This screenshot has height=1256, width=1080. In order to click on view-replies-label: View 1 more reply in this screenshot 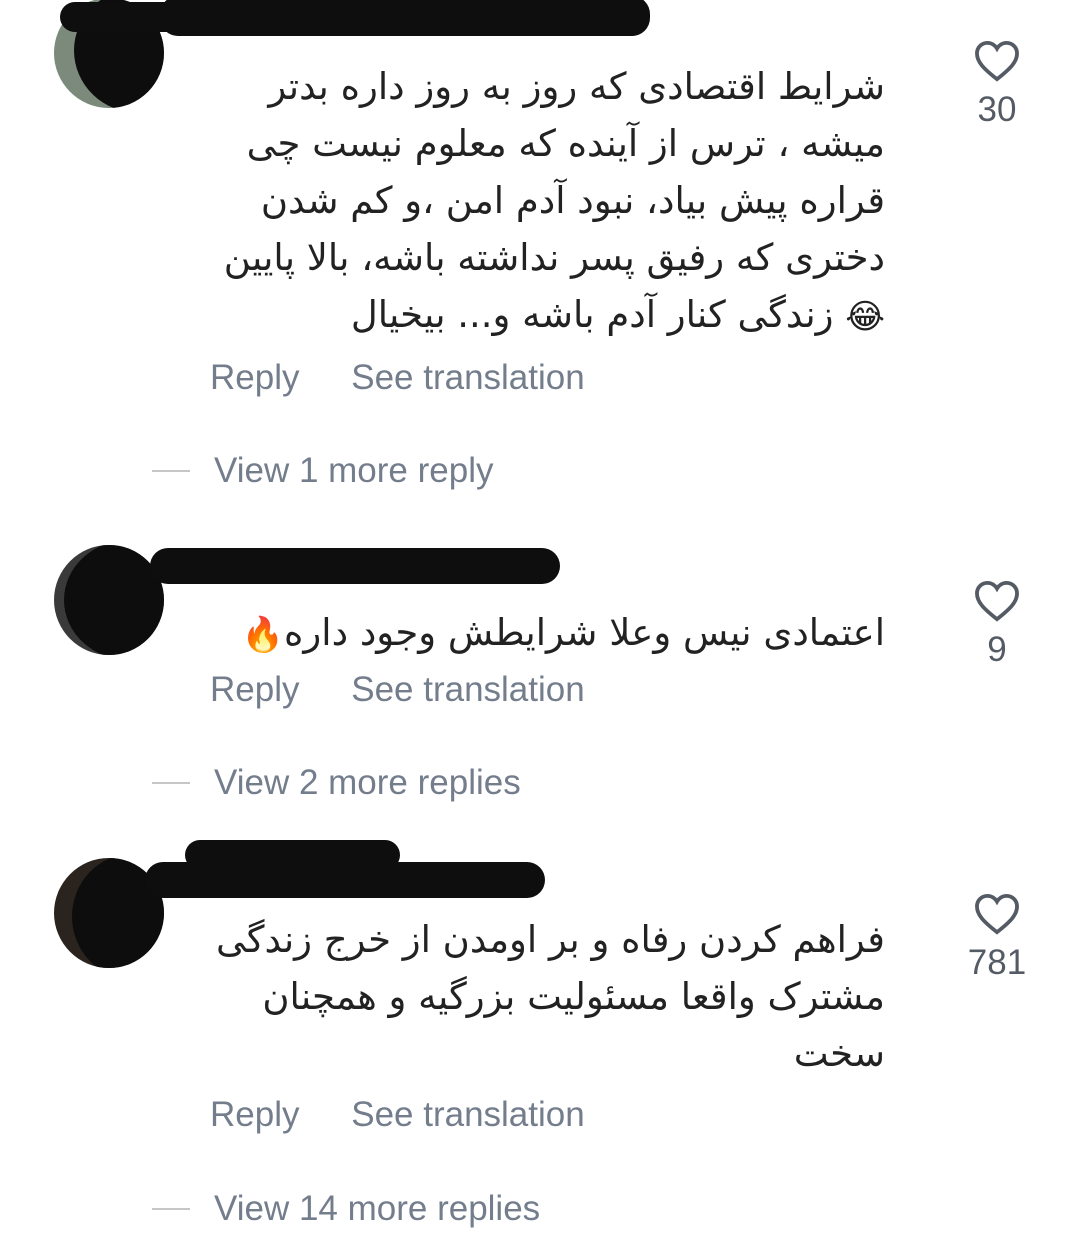, I will do `click(354, 470)`.